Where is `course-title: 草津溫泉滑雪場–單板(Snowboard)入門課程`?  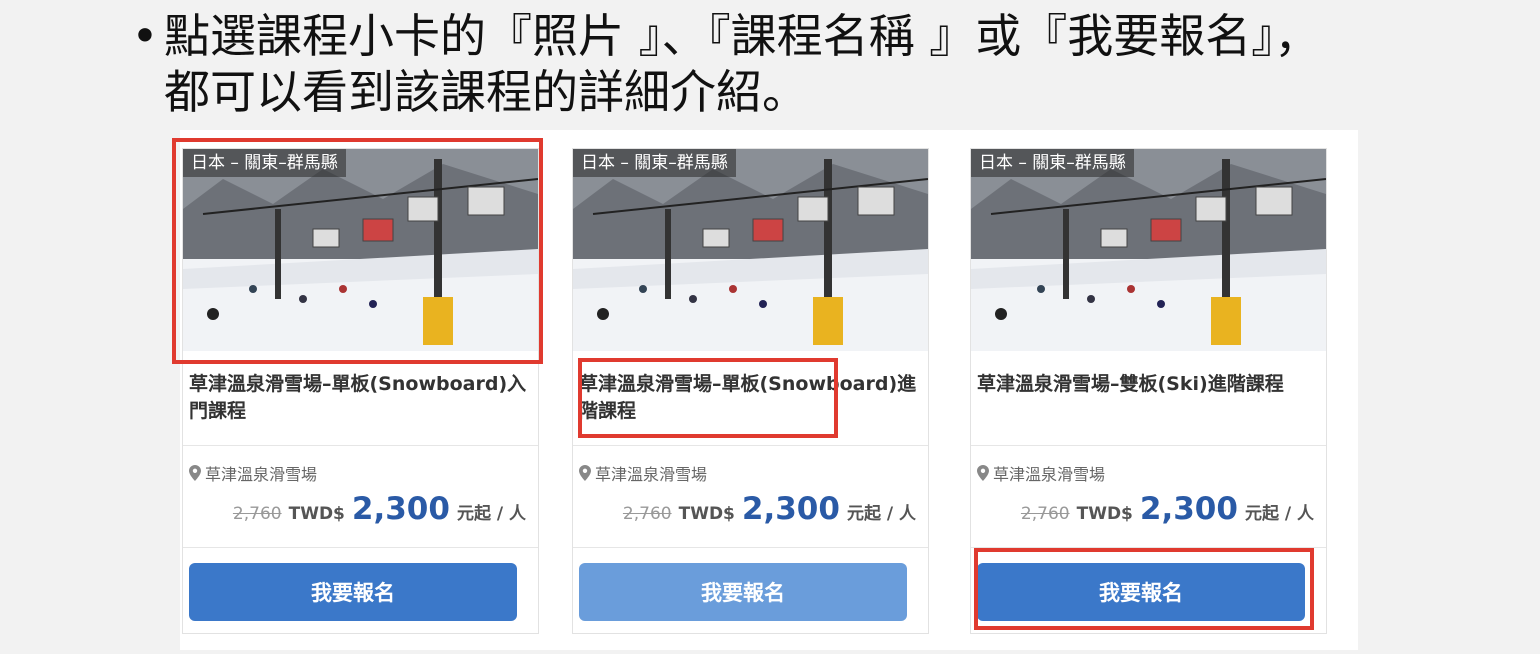 course-title: 草津溫泉滑雪場–單板(Snowboard)入門課程 is located at coordinates (359, 398).